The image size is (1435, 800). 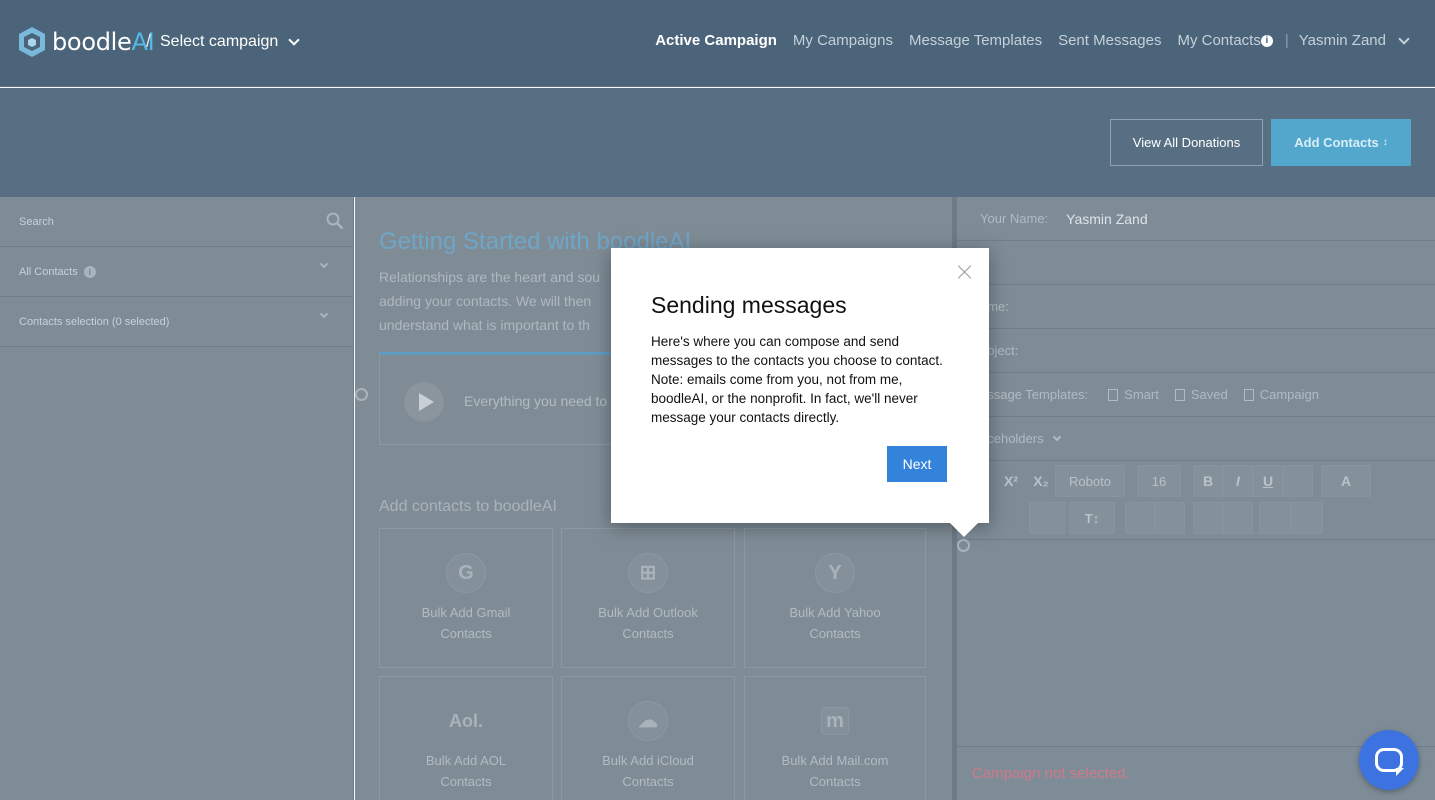 I want to click on boodleai-logo: boodleAI, so click(x=86, y=42).